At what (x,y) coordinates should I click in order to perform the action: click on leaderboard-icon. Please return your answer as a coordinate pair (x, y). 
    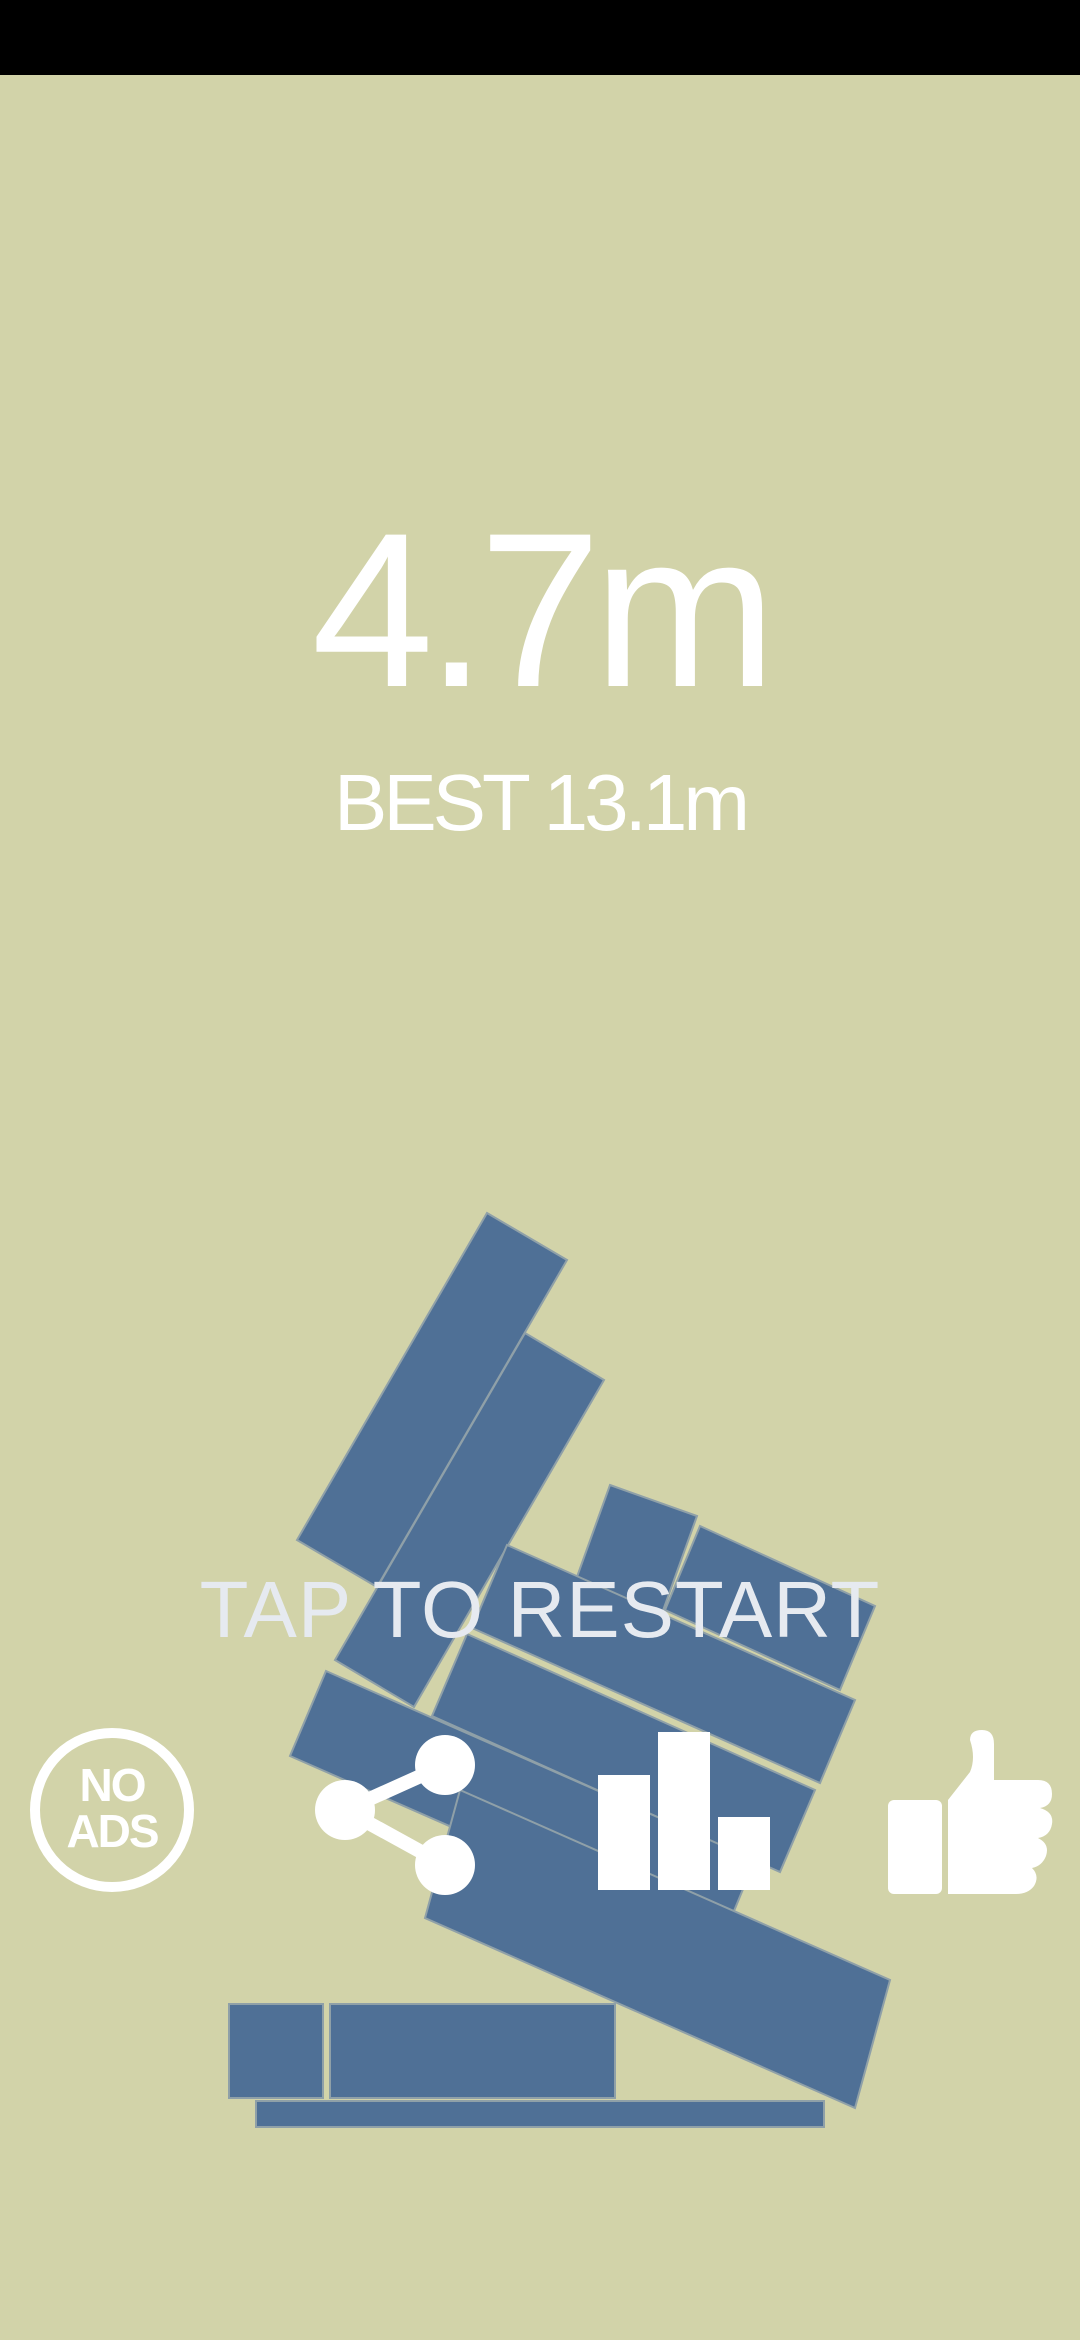
    Looking at the image, I should click on (684, 1811).